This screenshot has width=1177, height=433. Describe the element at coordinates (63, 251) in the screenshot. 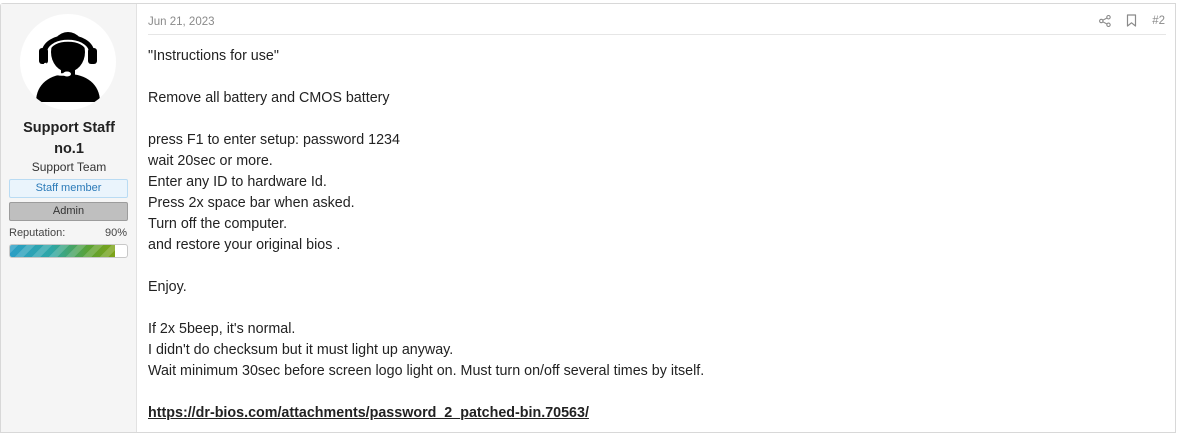

I see `reputation-bar-fill` at that location.